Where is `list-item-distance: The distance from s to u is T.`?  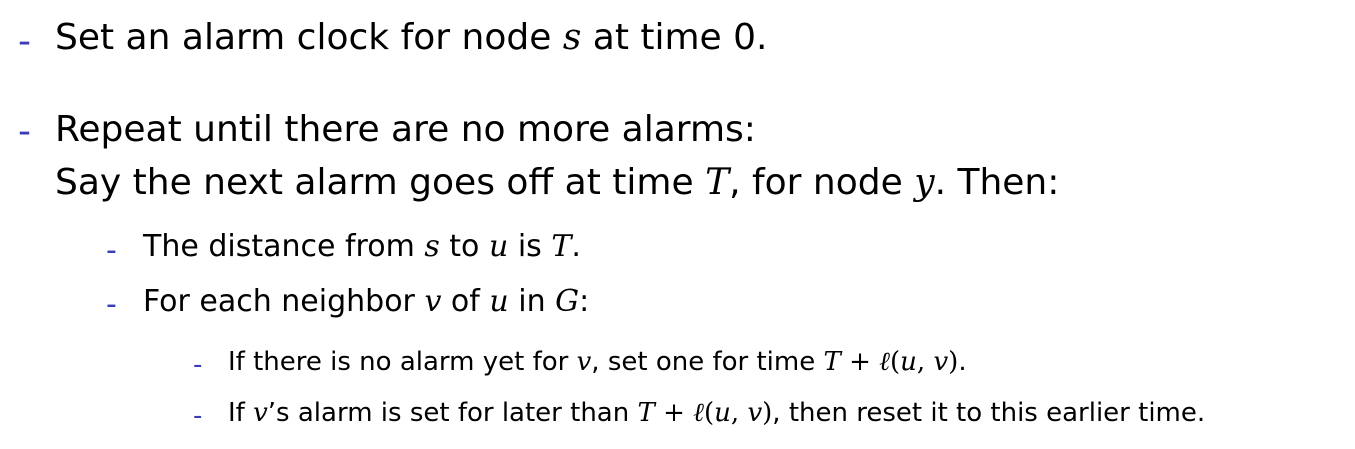
list-item-distance: The distance from s to u is T. is located at coordinates (362, 247).